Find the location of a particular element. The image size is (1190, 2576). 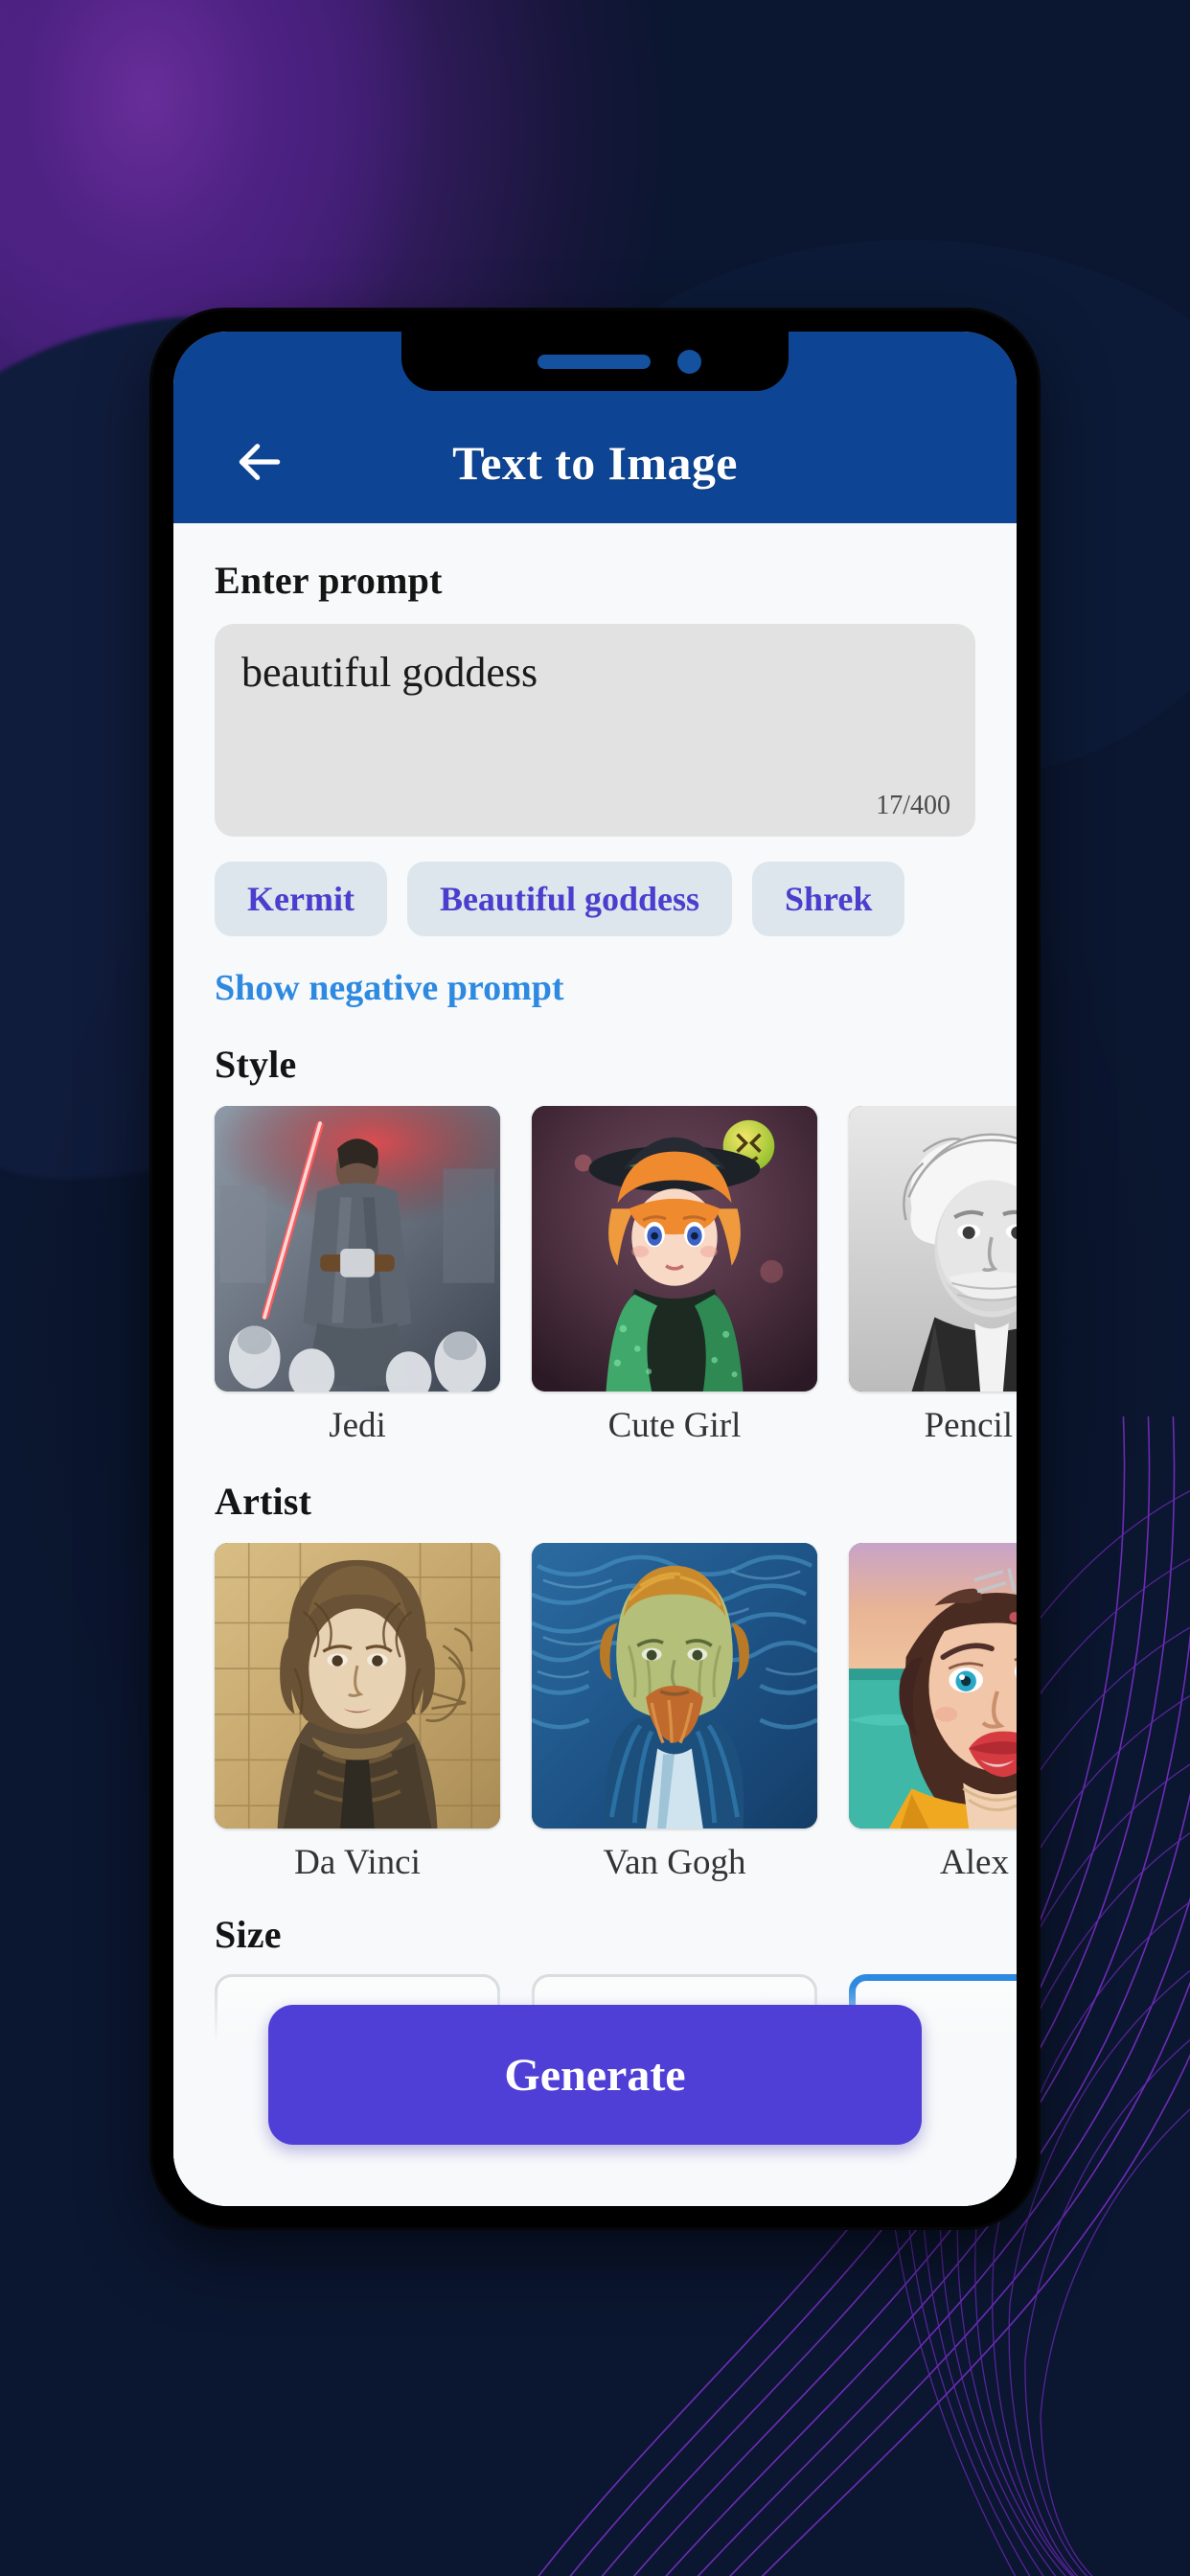

front-camera-icon is located at coordinates (689, 362).